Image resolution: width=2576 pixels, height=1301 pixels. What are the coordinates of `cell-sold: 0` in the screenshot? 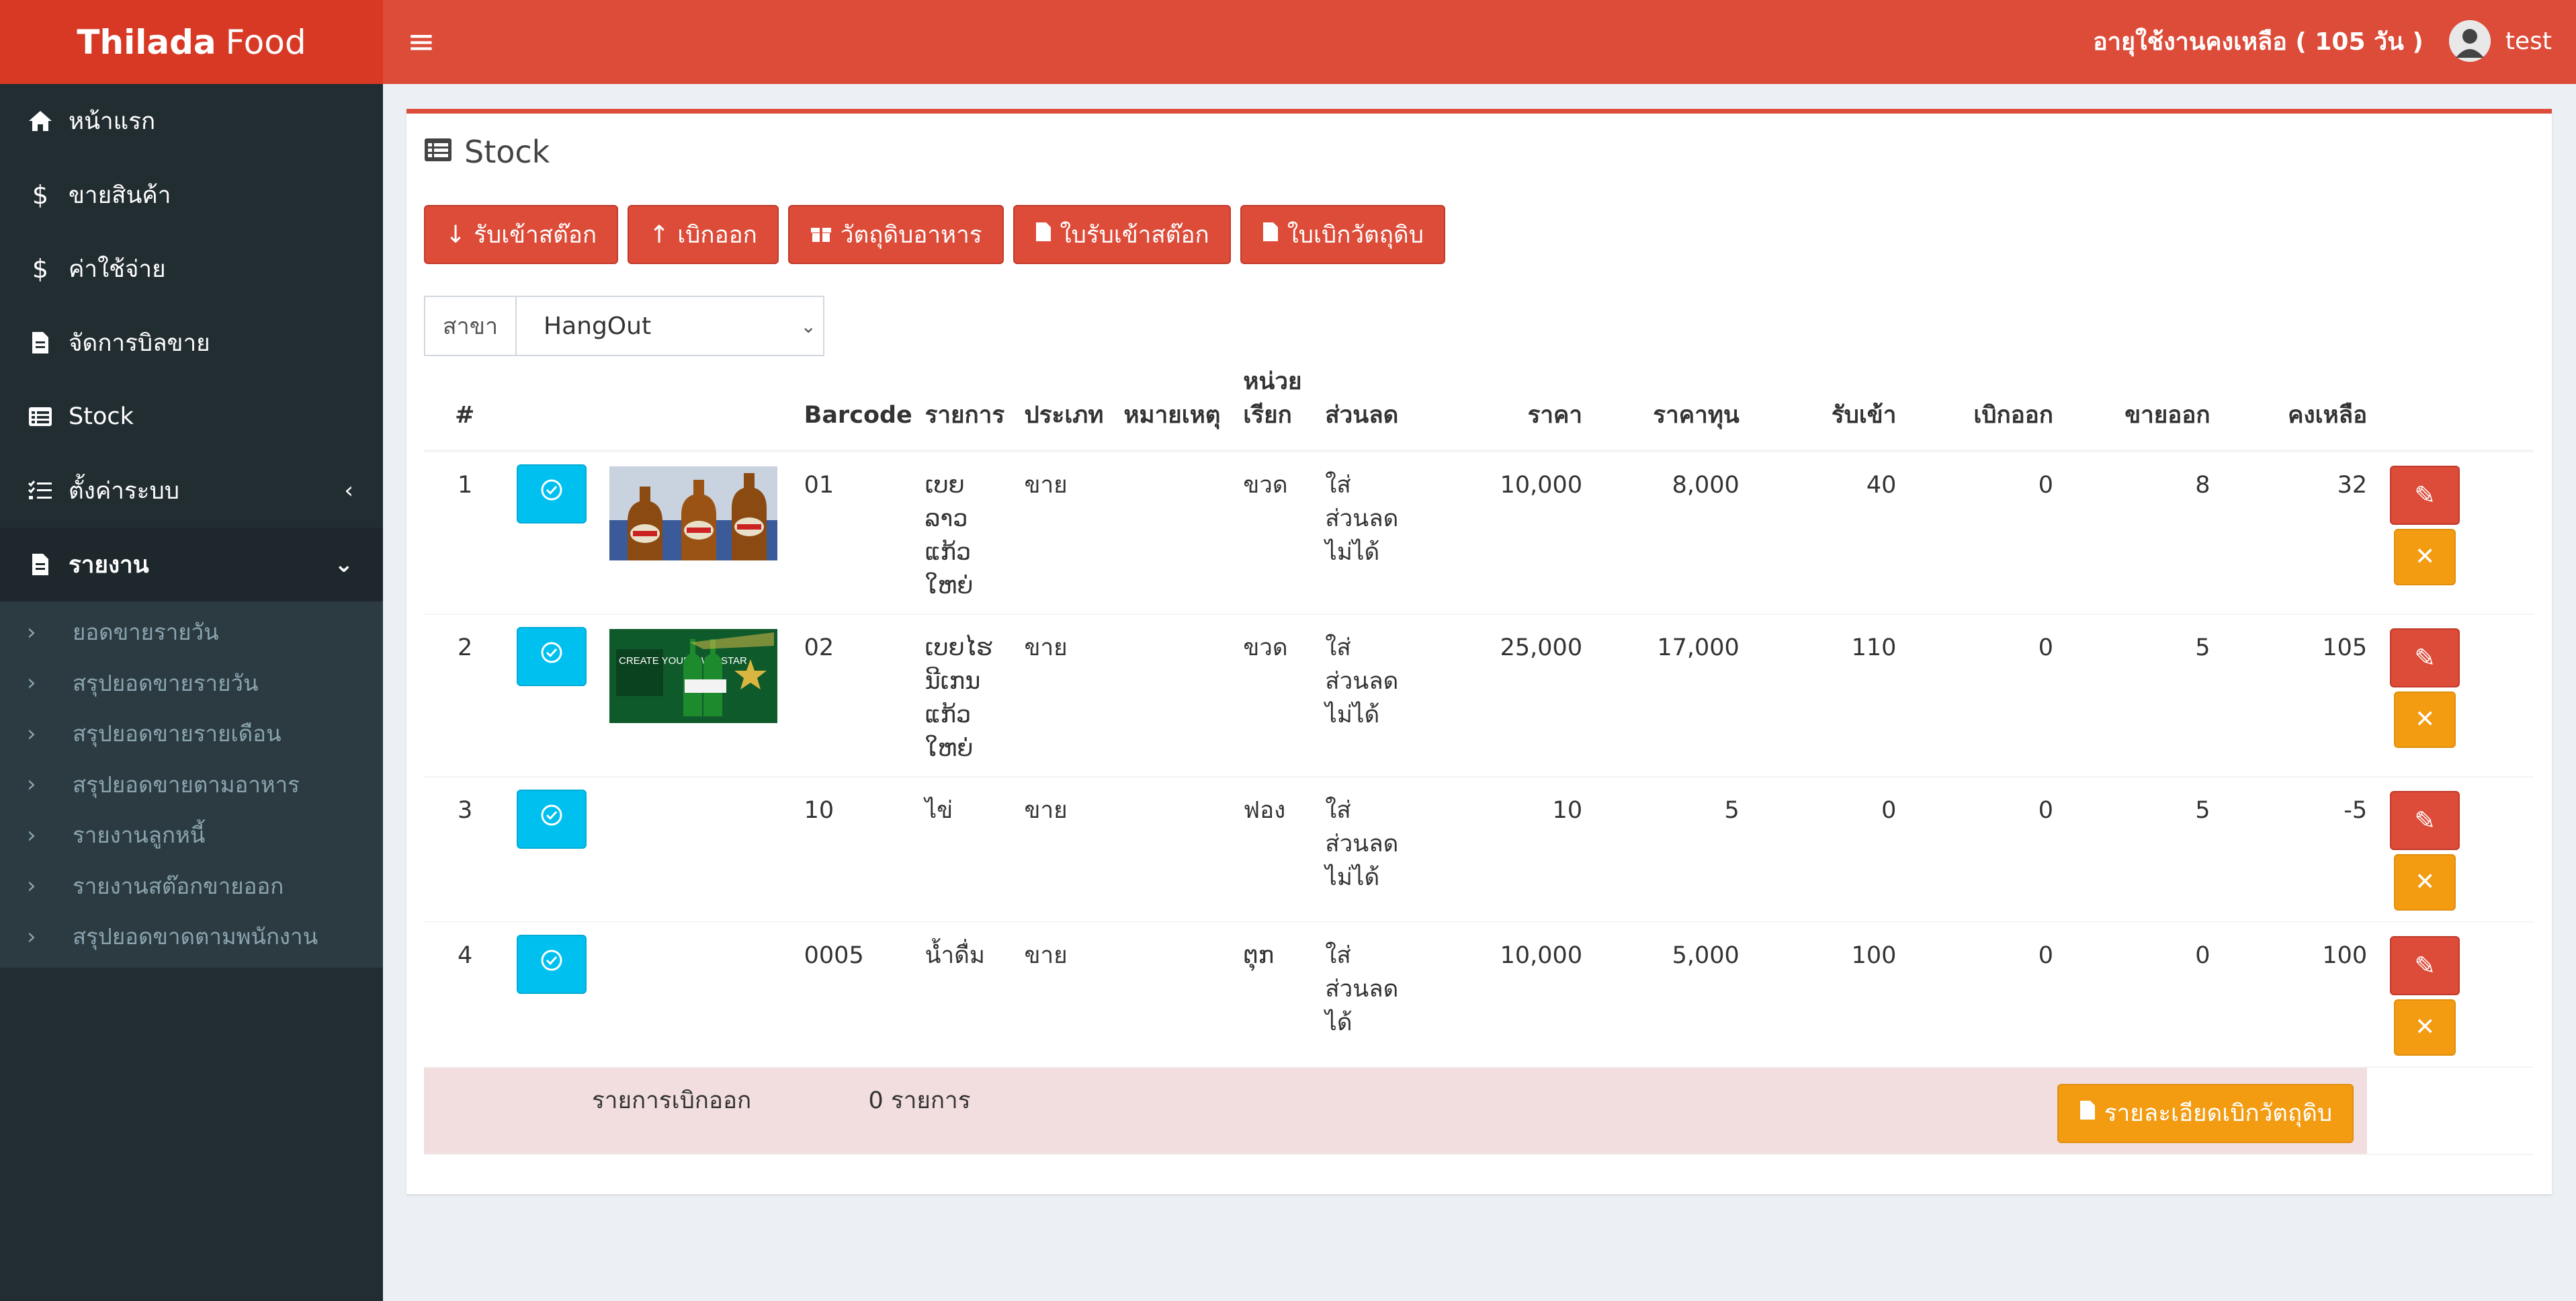 It's located at (2131, 995).